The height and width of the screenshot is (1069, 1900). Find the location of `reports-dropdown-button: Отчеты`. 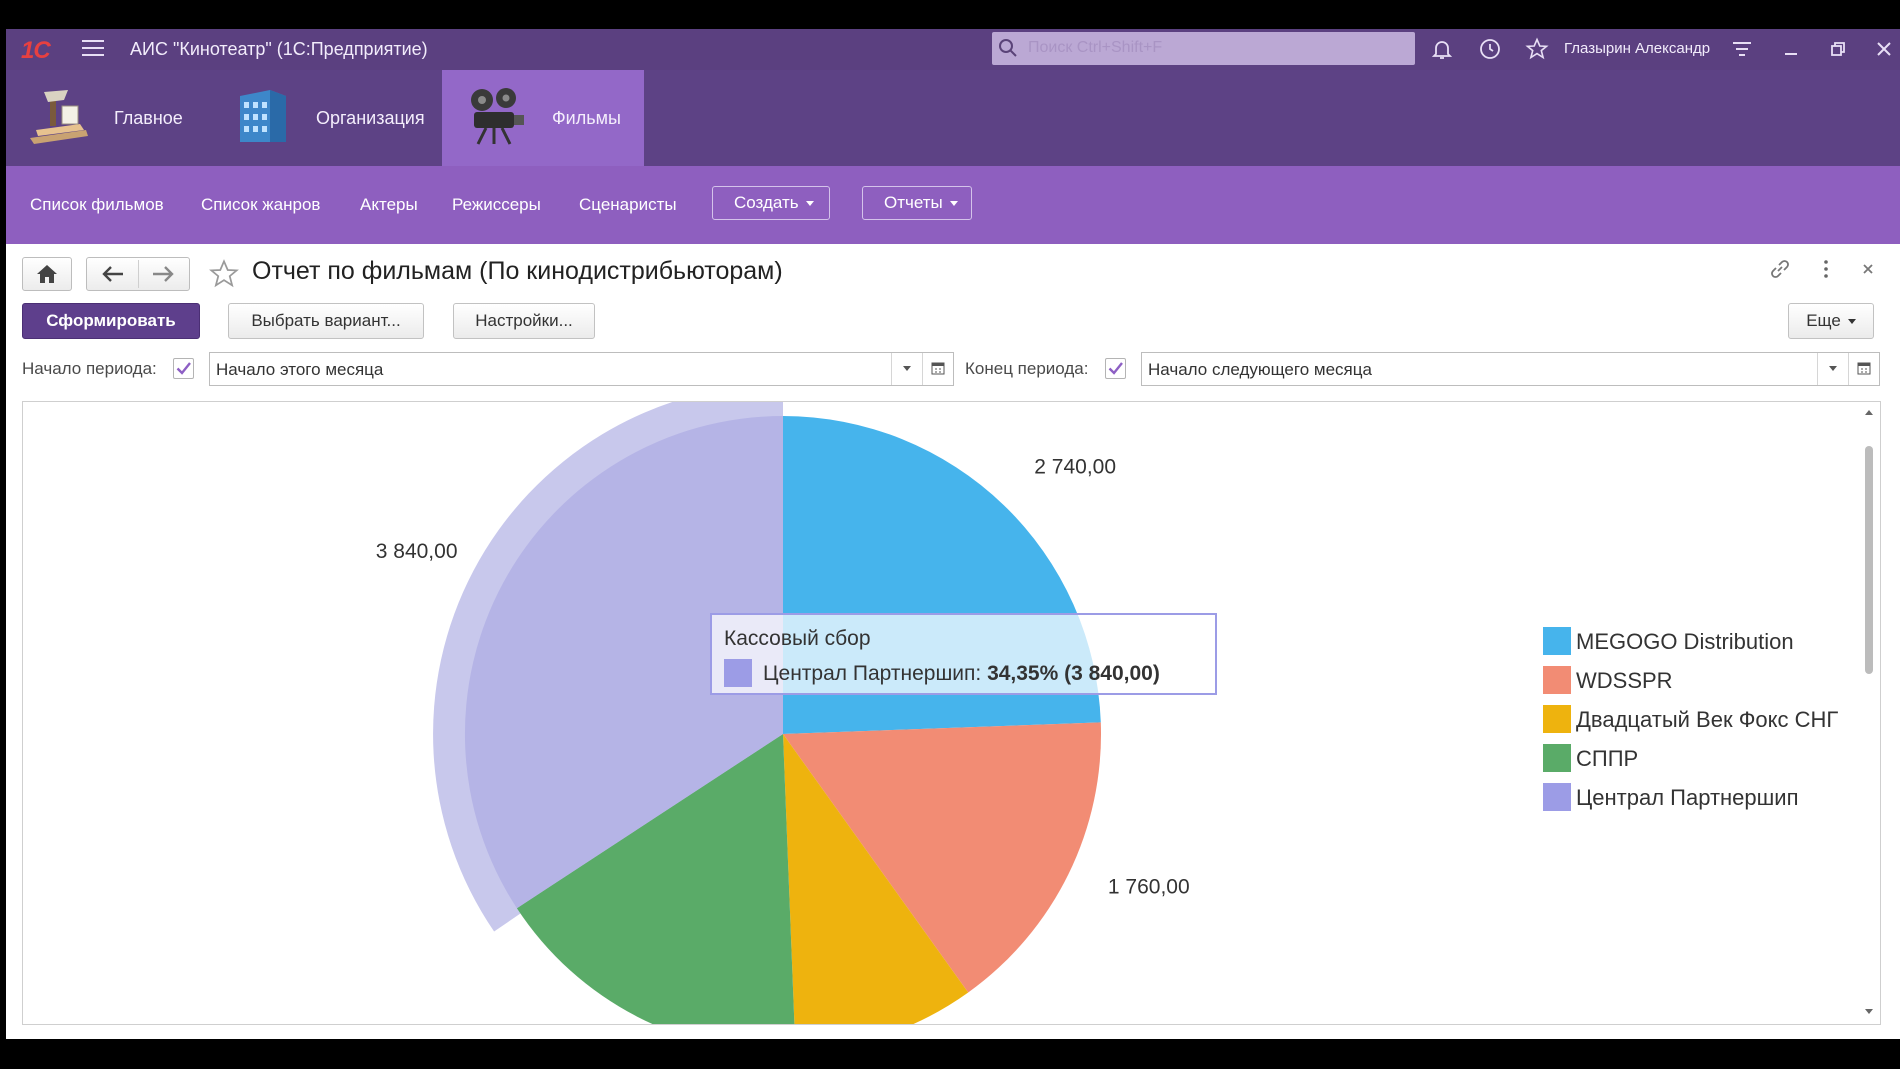

reports-dropdown-button: Отчеты is located at coordinates (917, 203).